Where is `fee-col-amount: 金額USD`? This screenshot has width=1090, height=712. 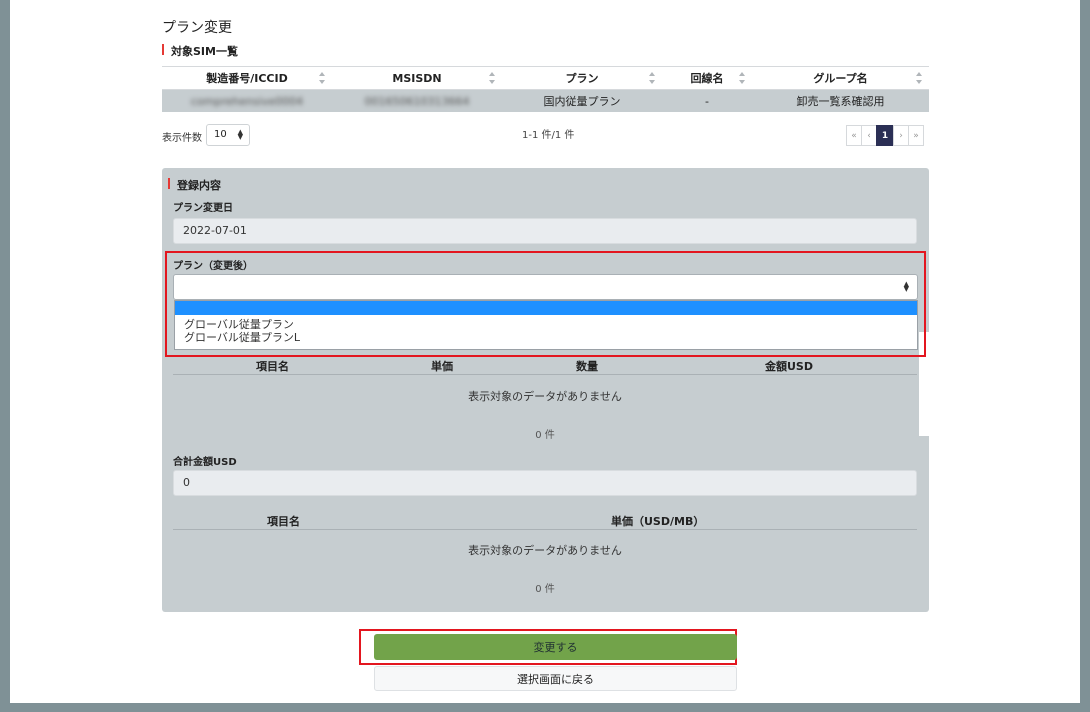 fee-col-amount: 金額USD is located at coordinates (789, 366).